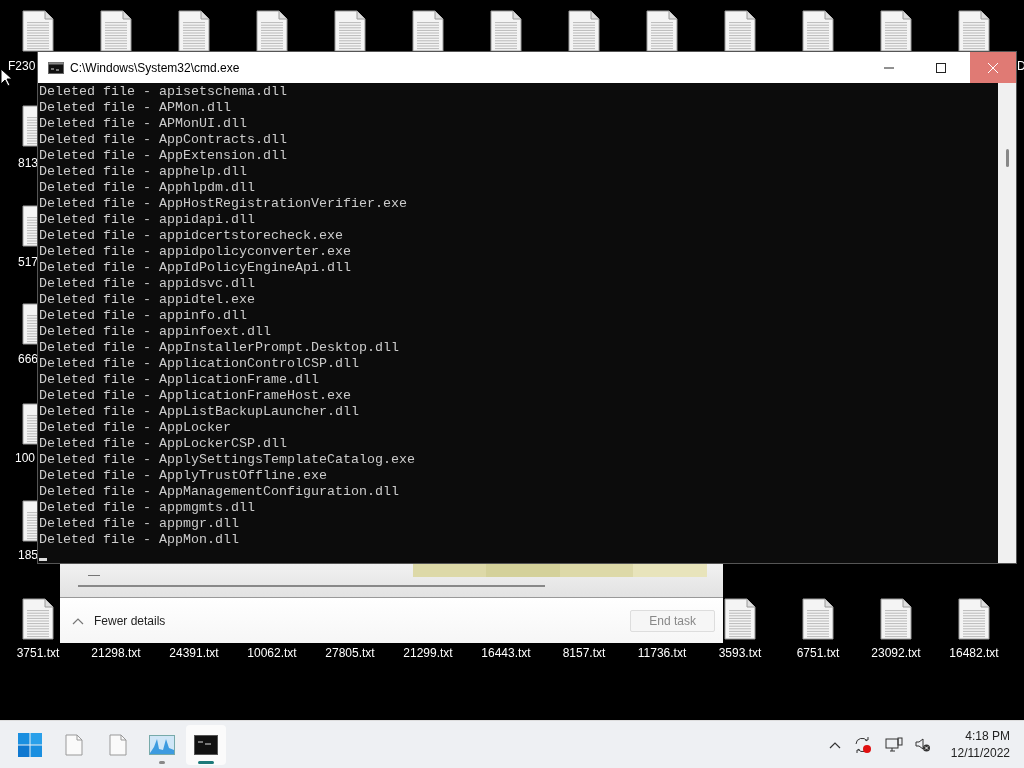  What do you see at coordinates (28, 359) in the screenshot?
I see `file-label: 666` at bounding box center [28, 359].